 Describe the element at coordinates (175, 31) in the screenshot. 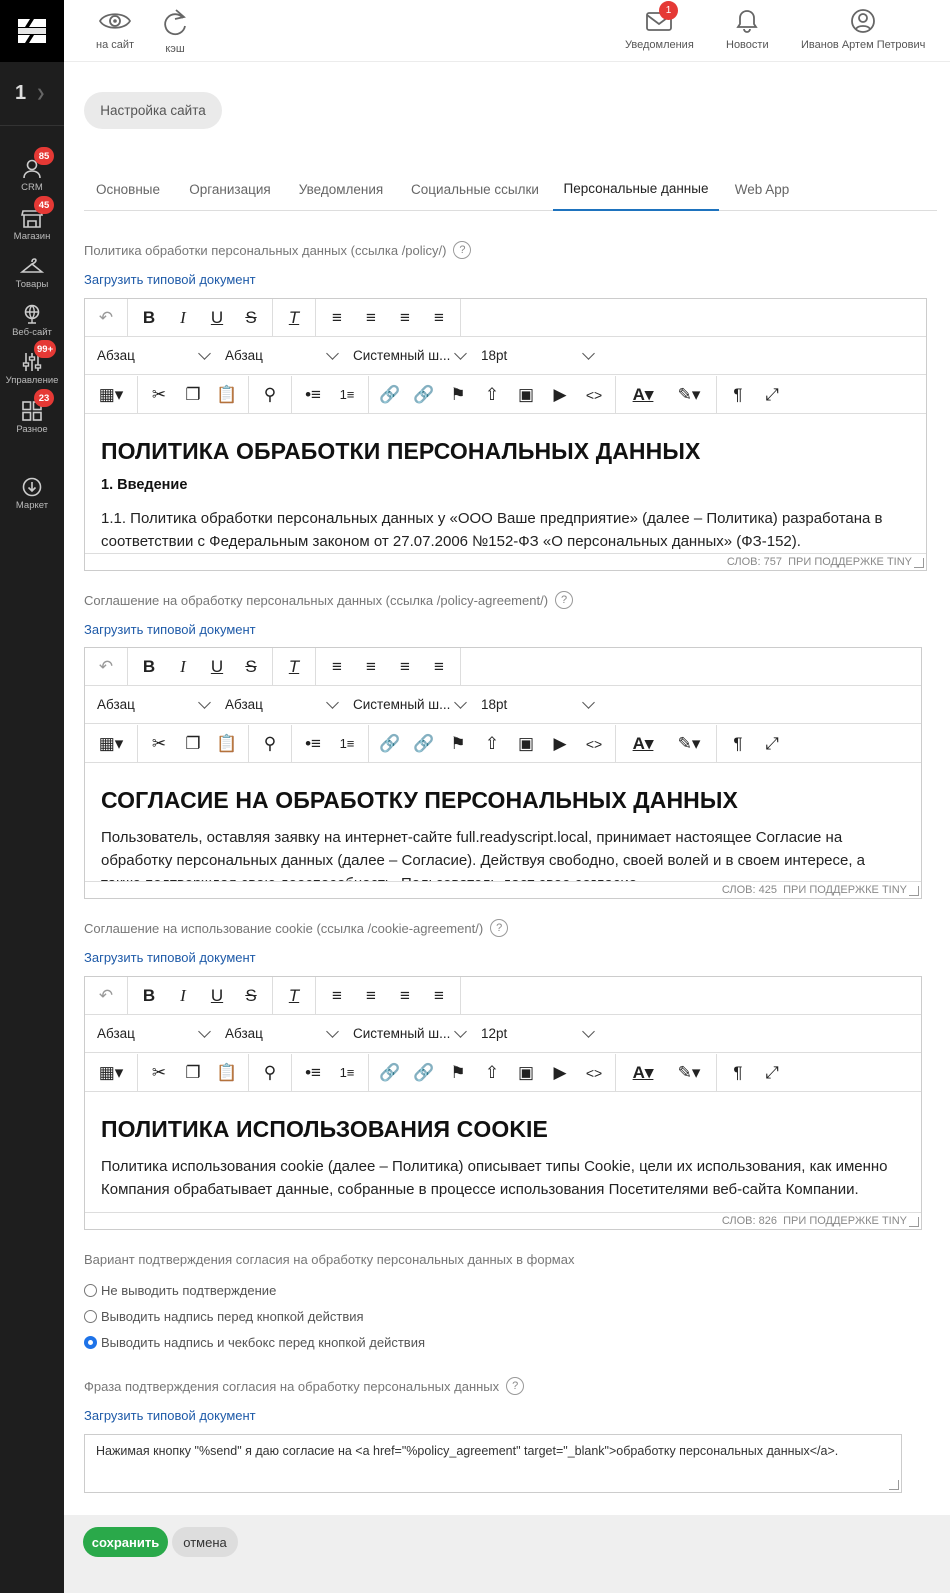

I see `cache-button: кэш` at that location.